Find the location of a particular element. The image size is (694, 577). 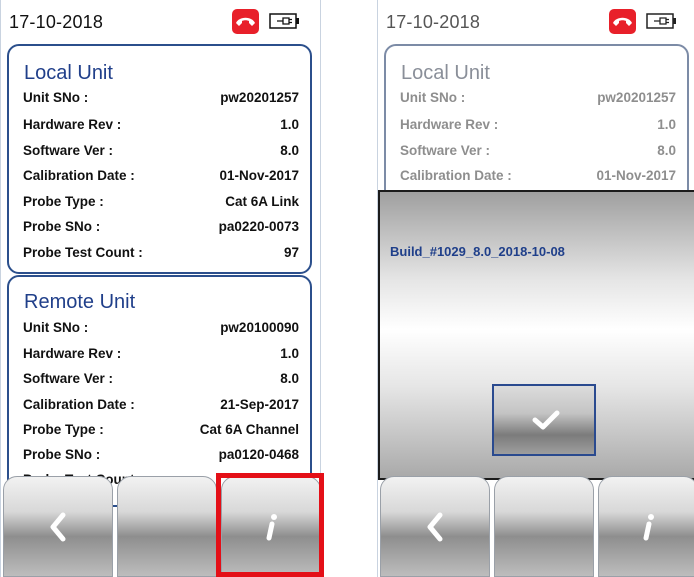

build-version-text: Build_#1029_8.0_2018-10-08 is located at coordinates (477, 251).